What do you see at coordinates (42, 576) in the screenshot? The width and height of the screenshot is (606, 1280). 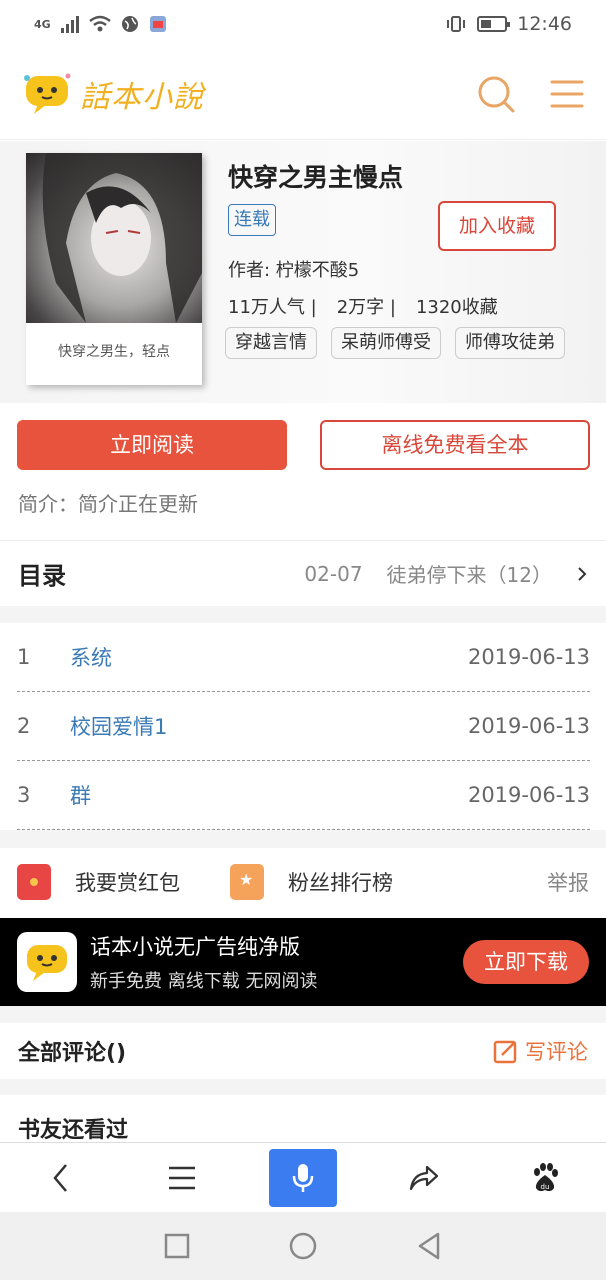 I see `catalog-title: 目录` at bounding box center [42, 576].